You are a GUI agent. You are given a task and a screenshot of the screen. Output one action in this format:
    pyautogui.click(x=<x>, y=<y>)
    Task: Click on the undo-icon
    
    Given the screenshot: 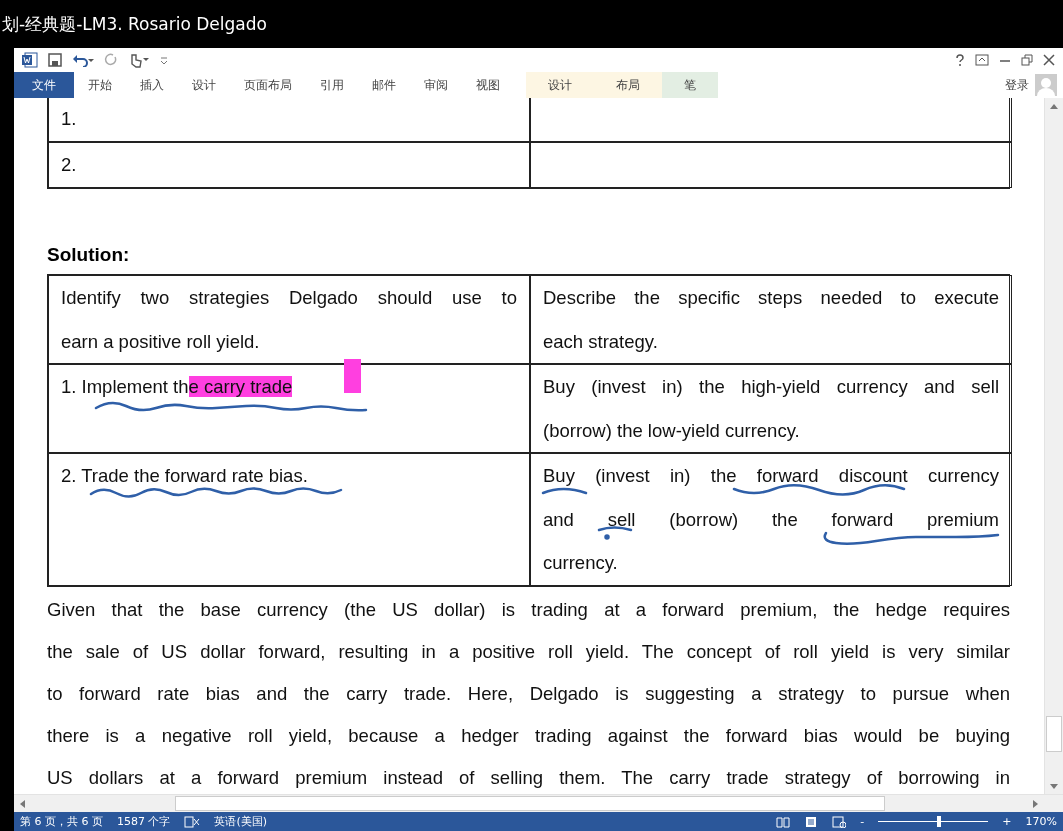 What is the action you would take?
    pyautogui.click(x=83, y=60)
    